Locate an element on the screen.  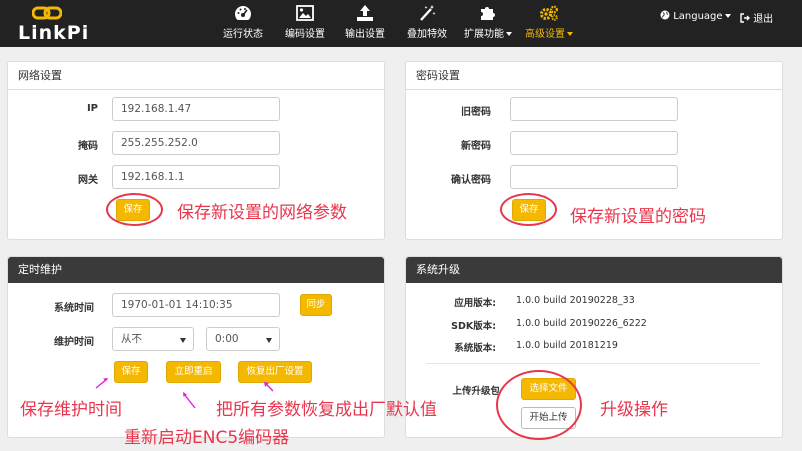
language-menu: Language is located at coordinates (695, 16).